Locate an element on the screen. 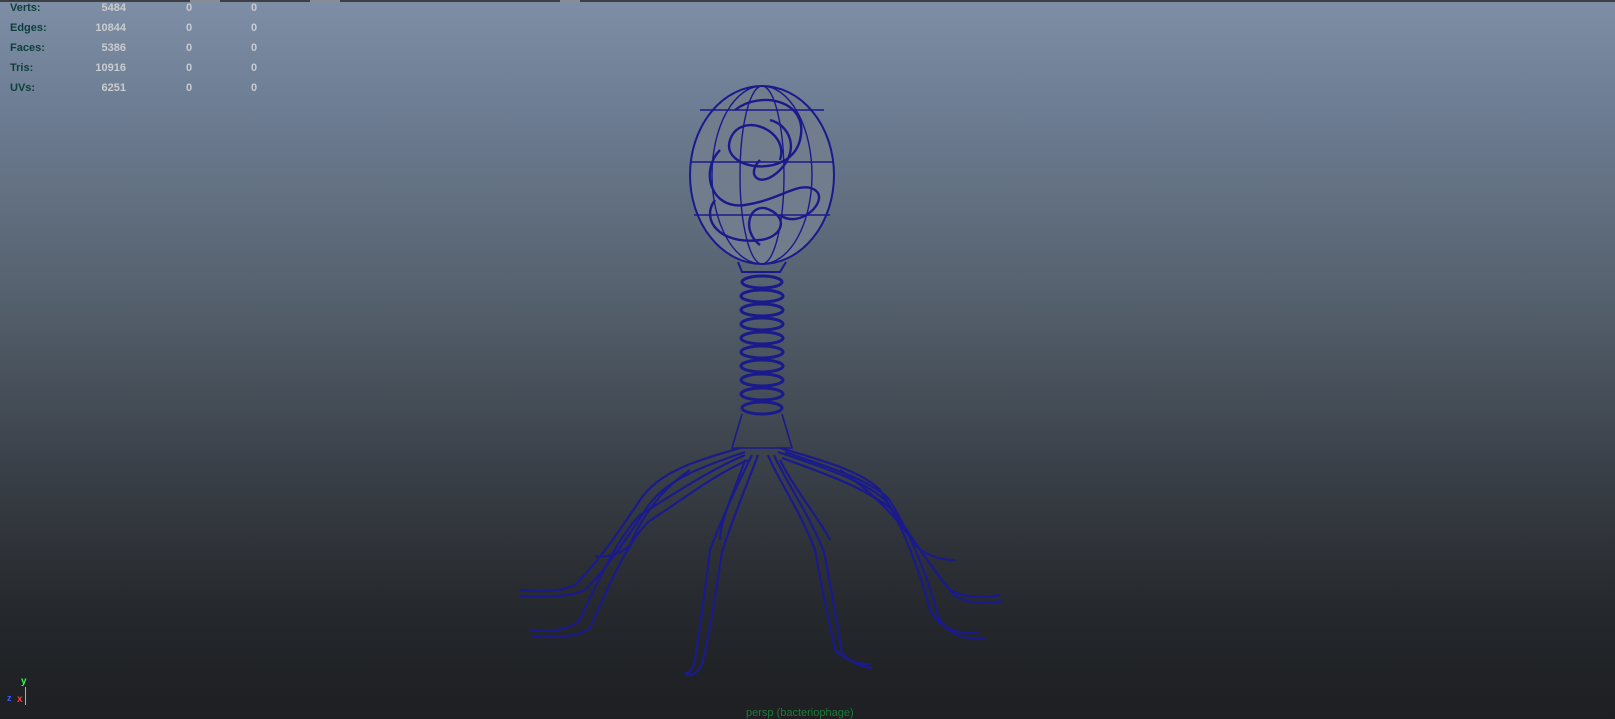 The width and height of the screenshot is (1615, 719). camera-name-label: persp (bacteriophage) is located at coordinates (800, 713).